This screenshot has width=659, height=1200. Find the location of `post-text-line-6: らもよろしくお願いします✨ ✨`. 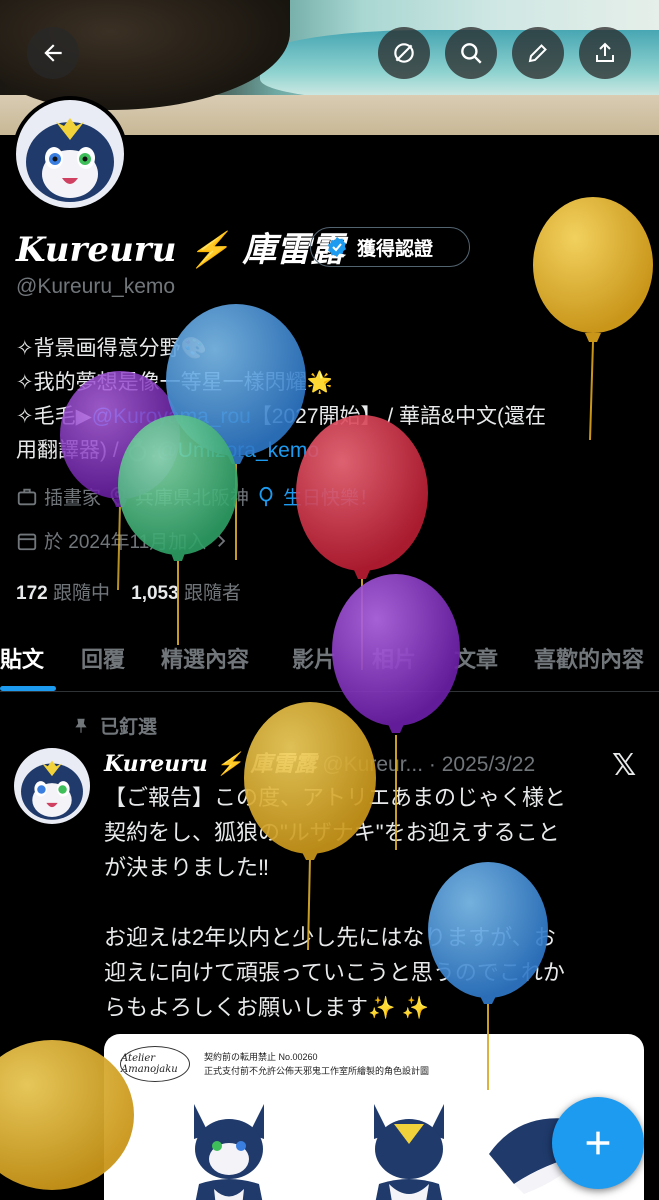

post-text-line-6: らもよろしくお願いします✨ ✨ is located at coordinates (266, 1007).